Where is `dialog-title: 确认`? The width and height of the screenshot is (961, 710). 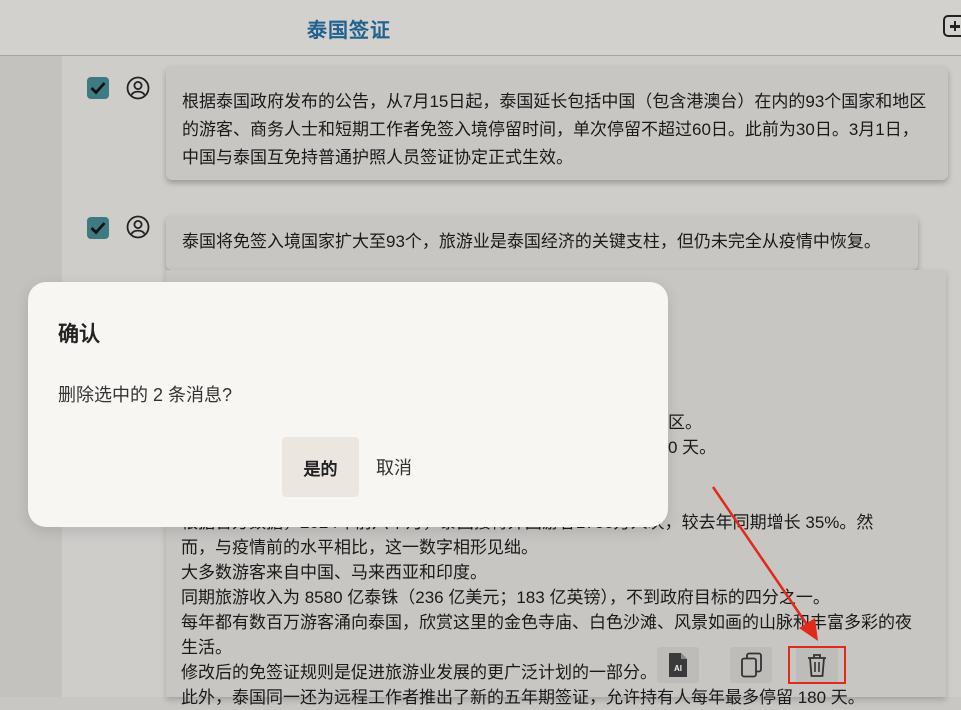 dialog-title: 确认 is located at coordinates (79, 334).